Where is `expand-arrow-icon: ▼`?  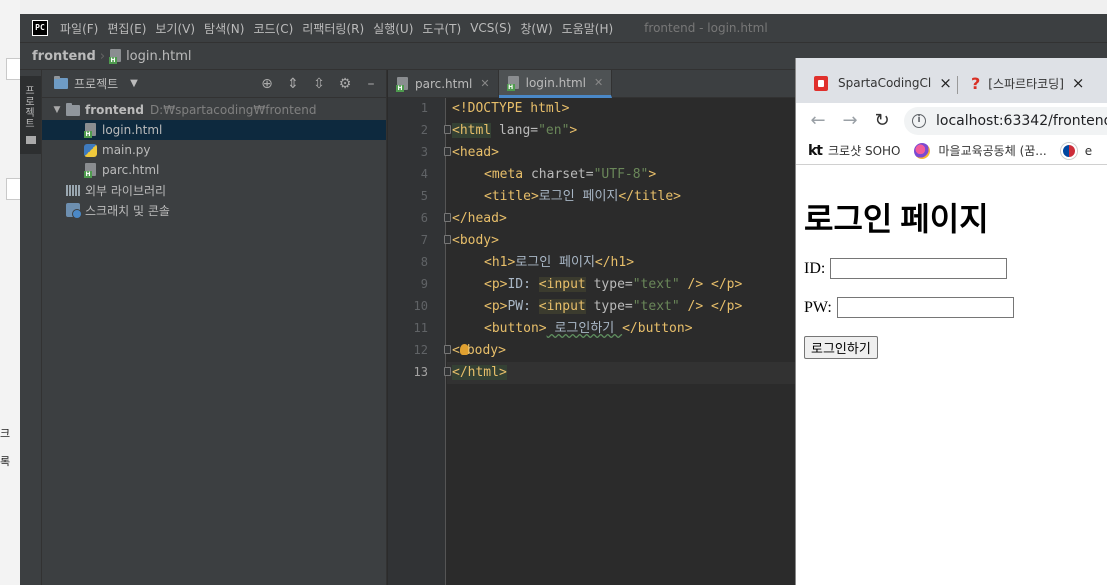 expand-arrow-icon: ▼ is located at coordinates (57, 110).